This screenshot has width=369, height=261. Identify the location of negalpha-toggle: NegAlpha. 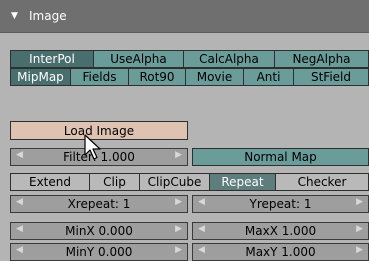
(322, 59).